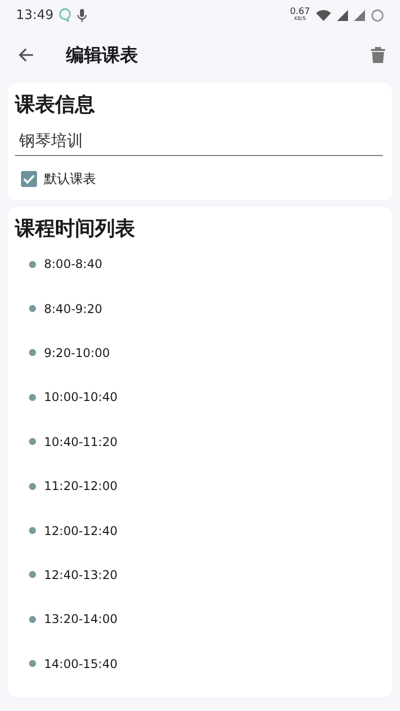 Image resolution: width=400 pixels, height=711 pixels. Describe the element at coordinates (81, 575) in the screenshot. I see `time-slot: 12:40-13:20` at that location.